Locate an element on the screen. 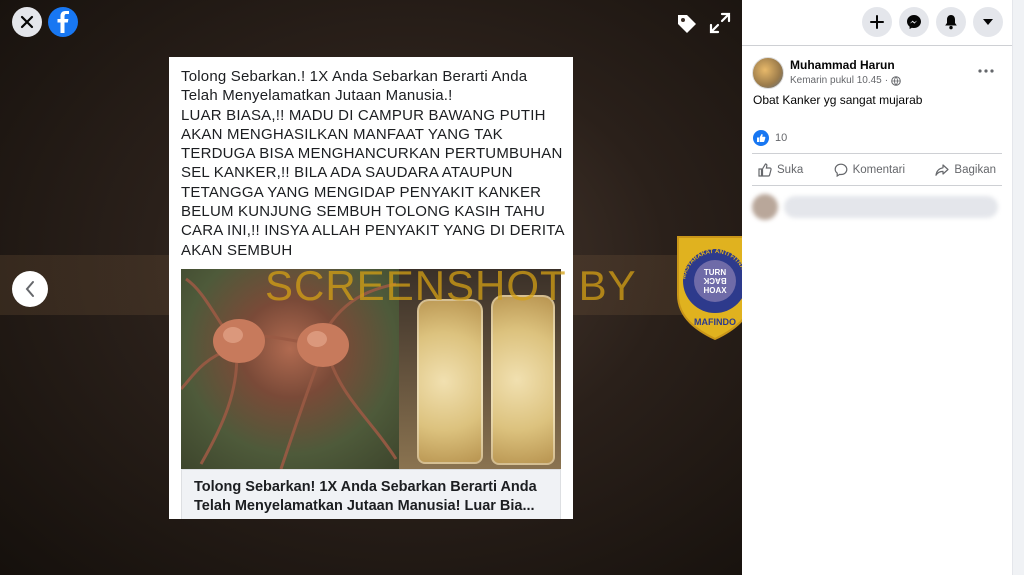  caret-down-icon is located at coordinates (988, 22).